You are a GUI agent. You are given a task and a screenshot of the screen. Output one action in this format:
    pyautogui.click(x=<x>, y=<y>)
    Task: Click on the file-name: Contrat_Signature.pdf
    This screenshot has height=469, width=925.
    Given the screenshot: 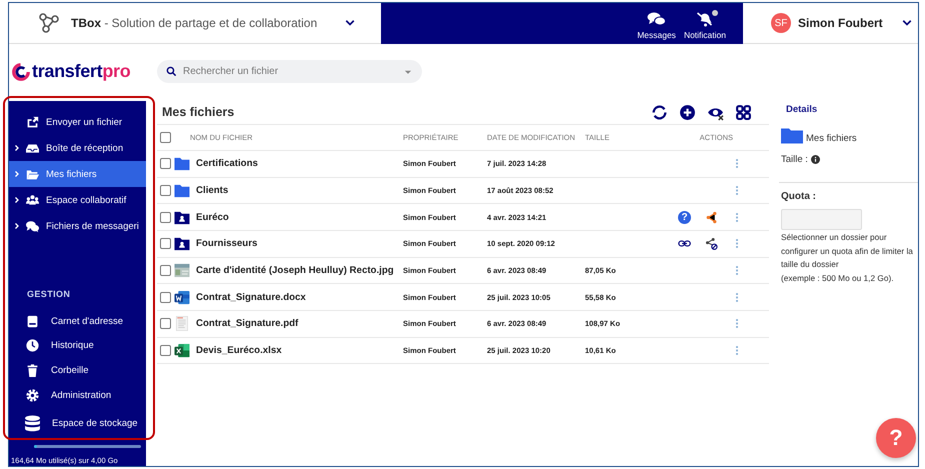 What is the action you would take?
    pyautogui.click(x=247, y=324)
    